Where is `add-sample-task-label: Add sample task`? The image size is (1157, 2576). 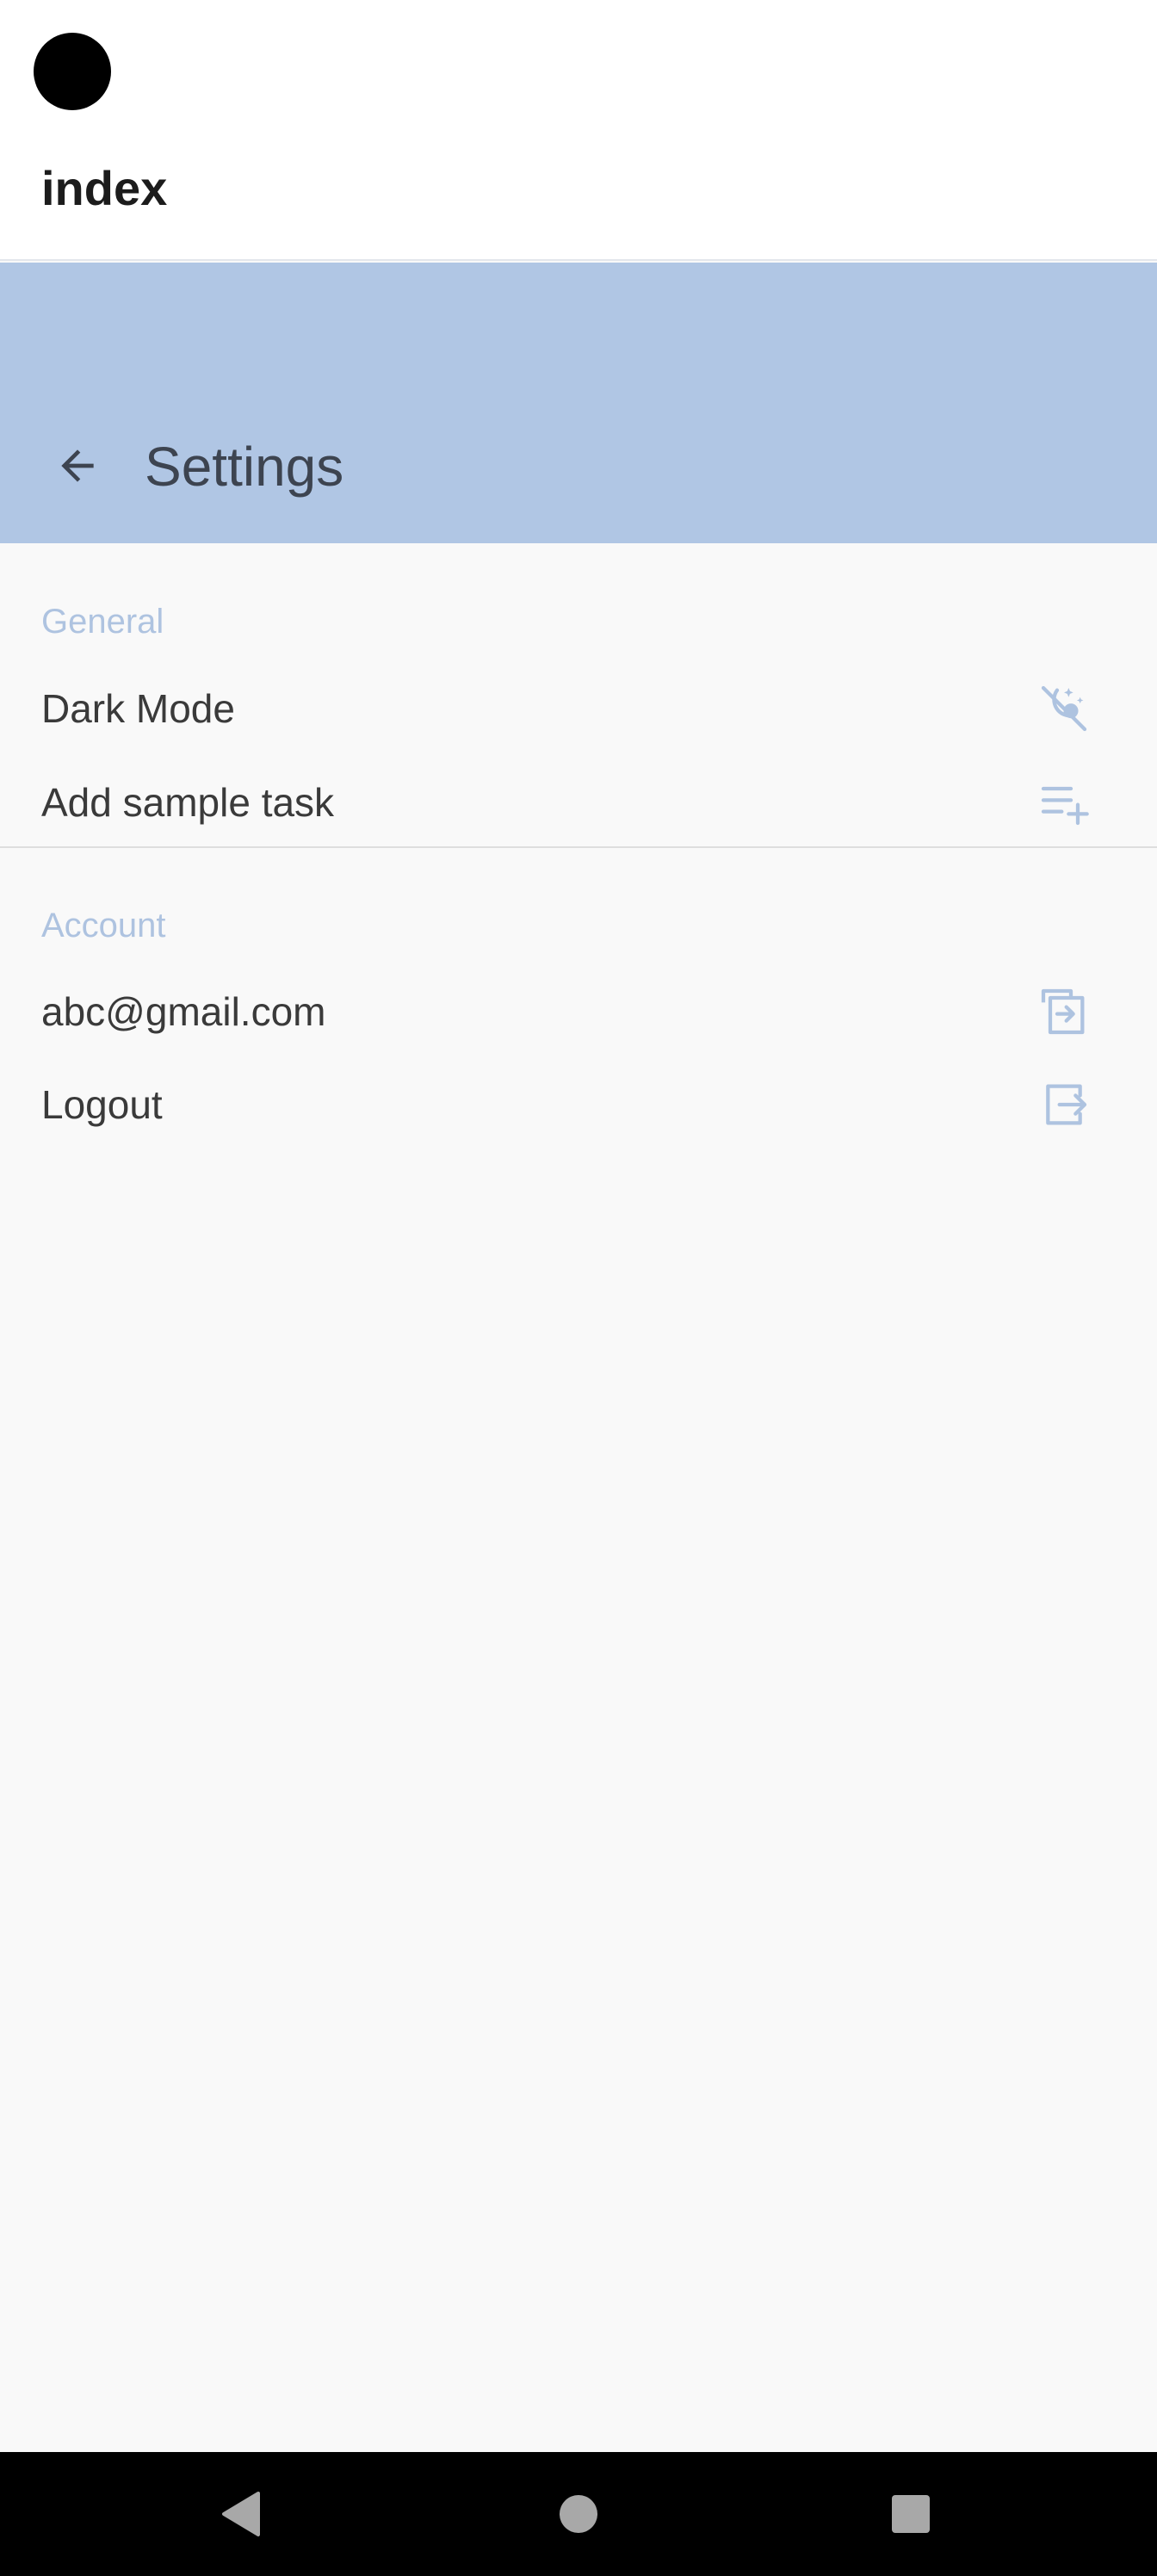 add-sample-task-label: Add sample task is located at coordinates (188, 802).